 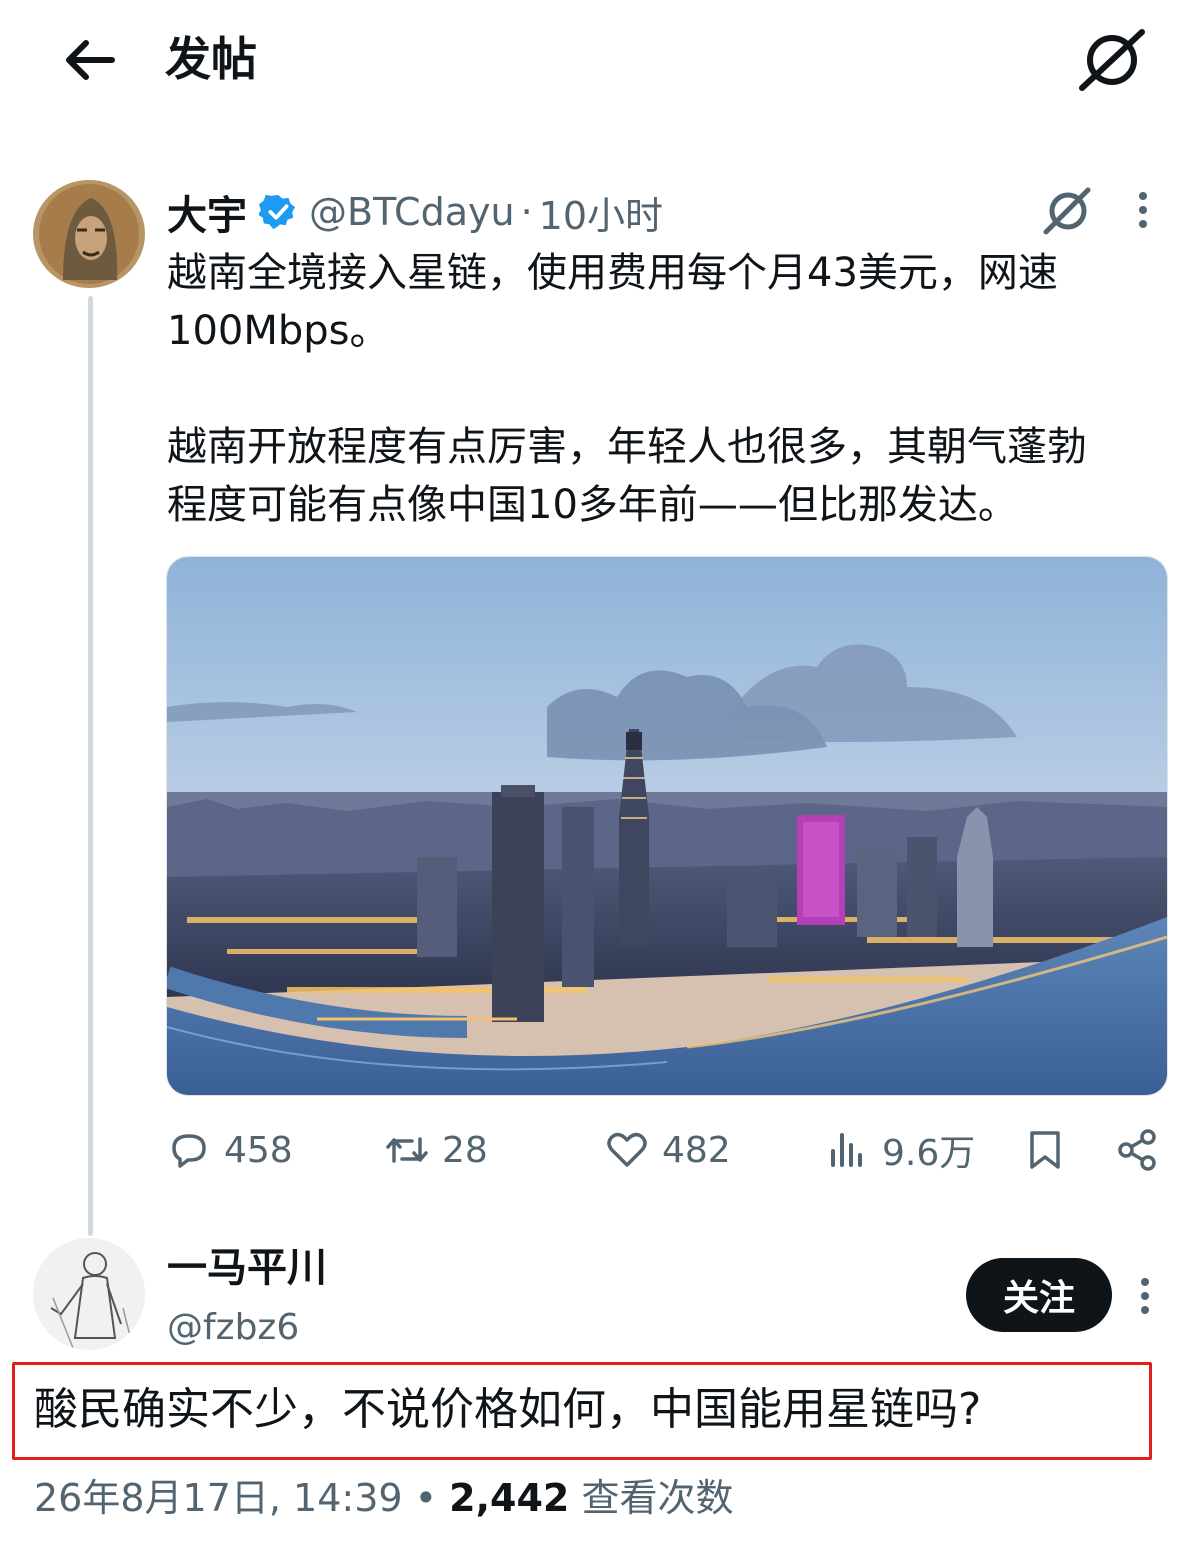 I want to click on text-line: 100Mbps。, so click(x=278, y=331).